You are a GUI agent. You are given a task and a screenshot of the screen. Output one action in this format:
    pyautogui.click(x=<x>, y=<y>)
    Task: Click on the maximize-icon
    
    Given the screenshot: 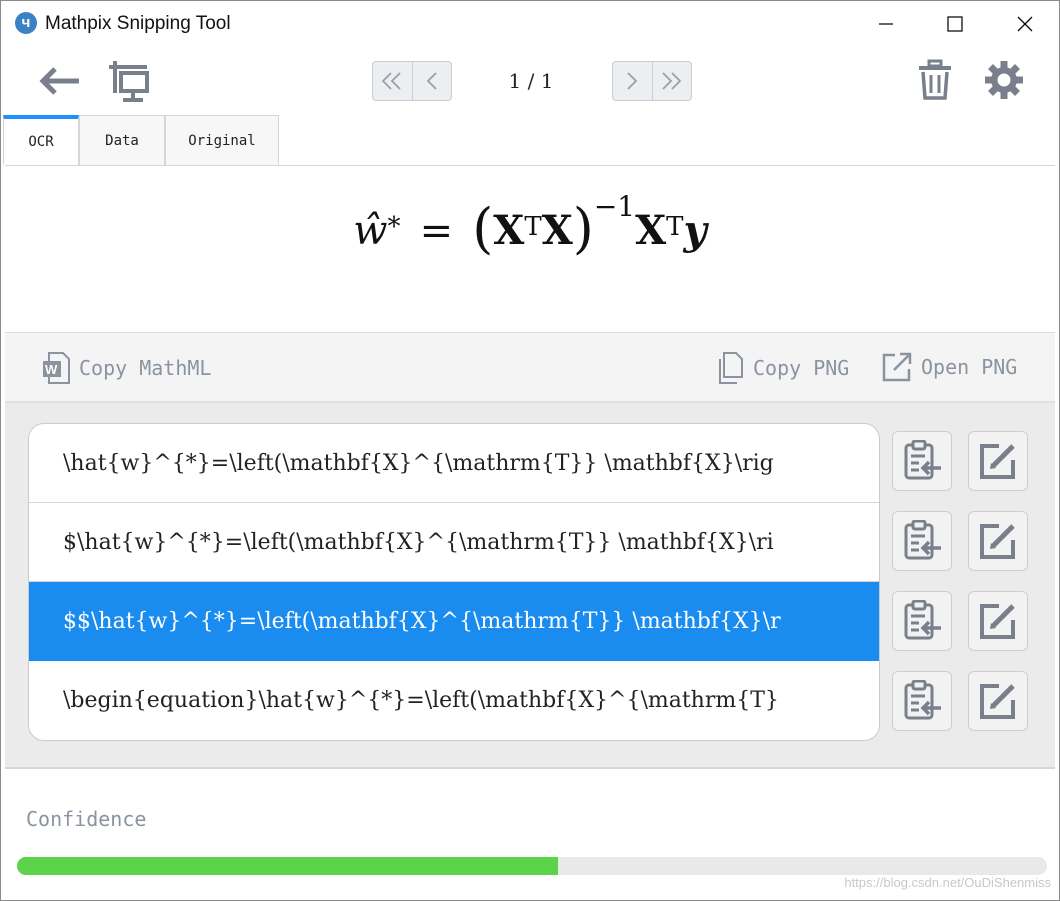 What is the action you would take?
    pyautogui.click(x=955, y=24)
    